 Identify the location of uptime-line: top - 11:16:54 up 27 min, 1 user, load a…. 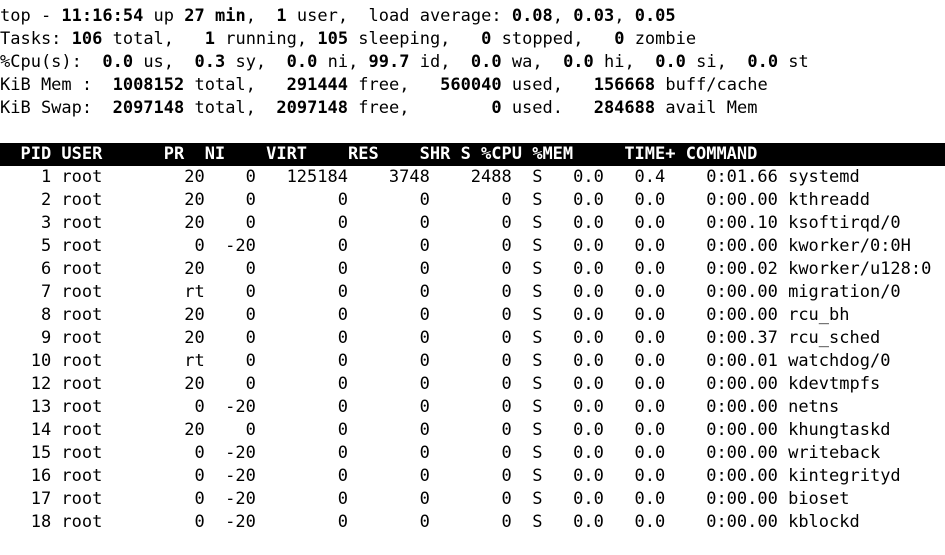
(472, 16).